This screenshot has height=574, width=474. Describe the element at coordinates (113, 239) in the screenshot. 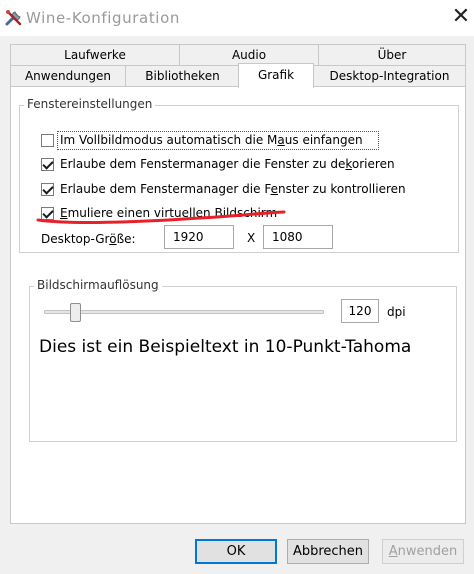

I see `mnemonic: ö` at that location.